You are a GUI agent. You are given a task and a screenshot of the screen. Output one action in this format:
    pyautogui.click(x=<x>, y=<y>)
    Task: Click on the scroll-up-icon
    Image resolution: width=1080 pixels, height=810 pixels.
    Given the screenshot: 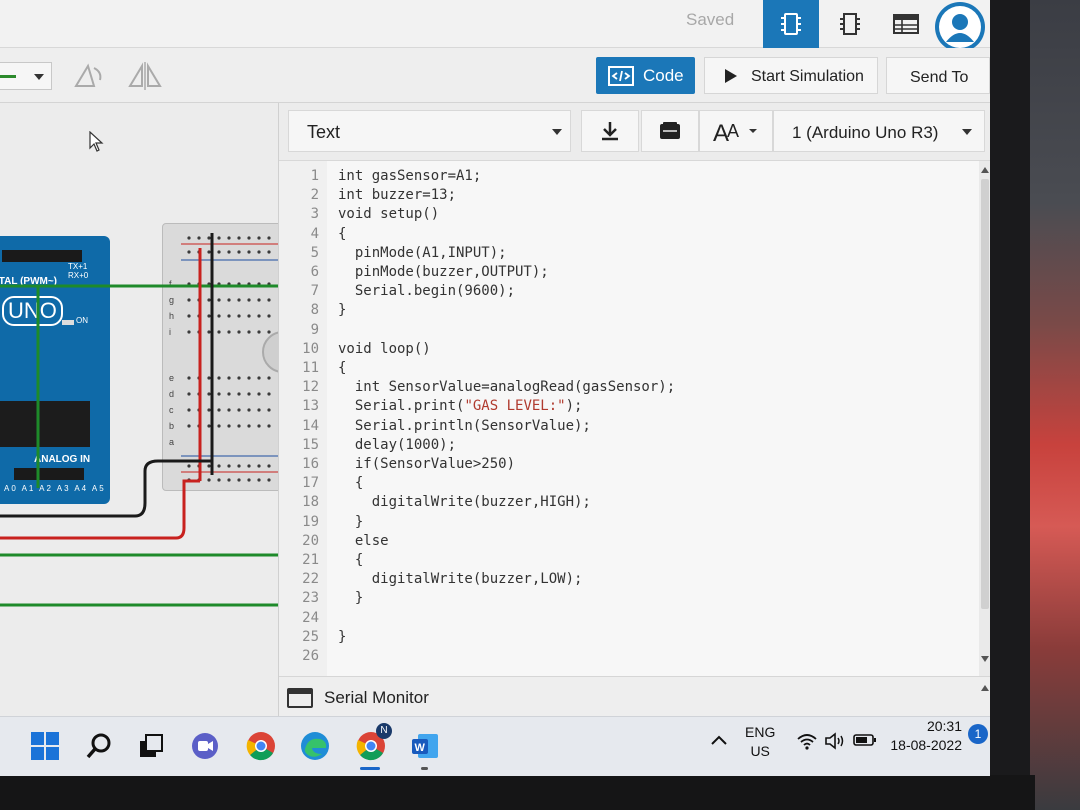 What is the action you would take?
    pyautogui.click(x=985, y=170)
    